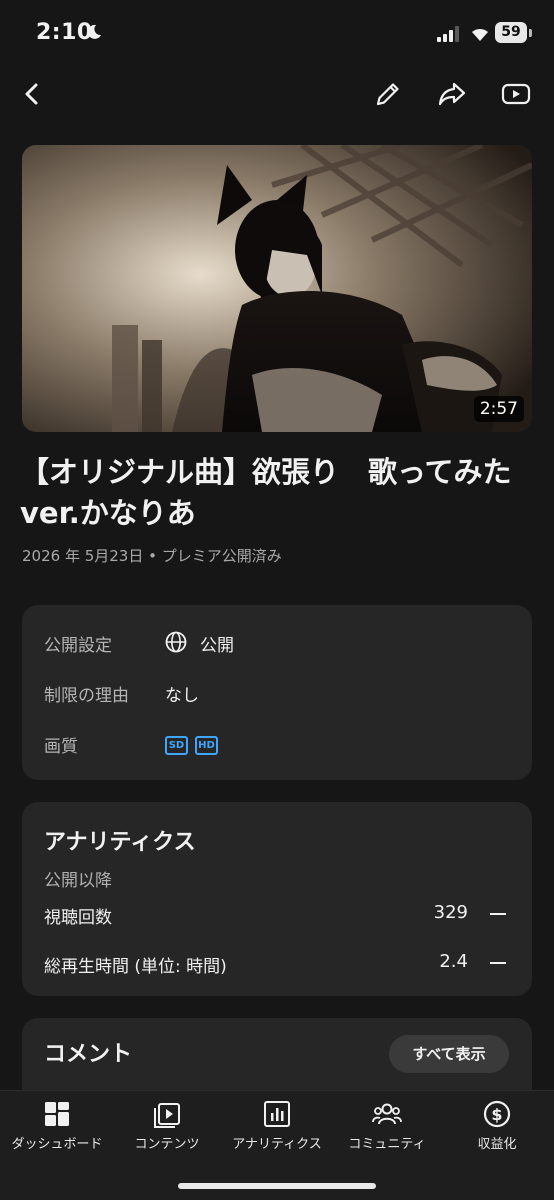 This screenshot has width=554, height=1200. Describe the element at coordinates (280, 492) in the screenshot. I see `video-title: 【オリジナル曲】欲張り 歌ってみた ver.かなりあ` at that location.